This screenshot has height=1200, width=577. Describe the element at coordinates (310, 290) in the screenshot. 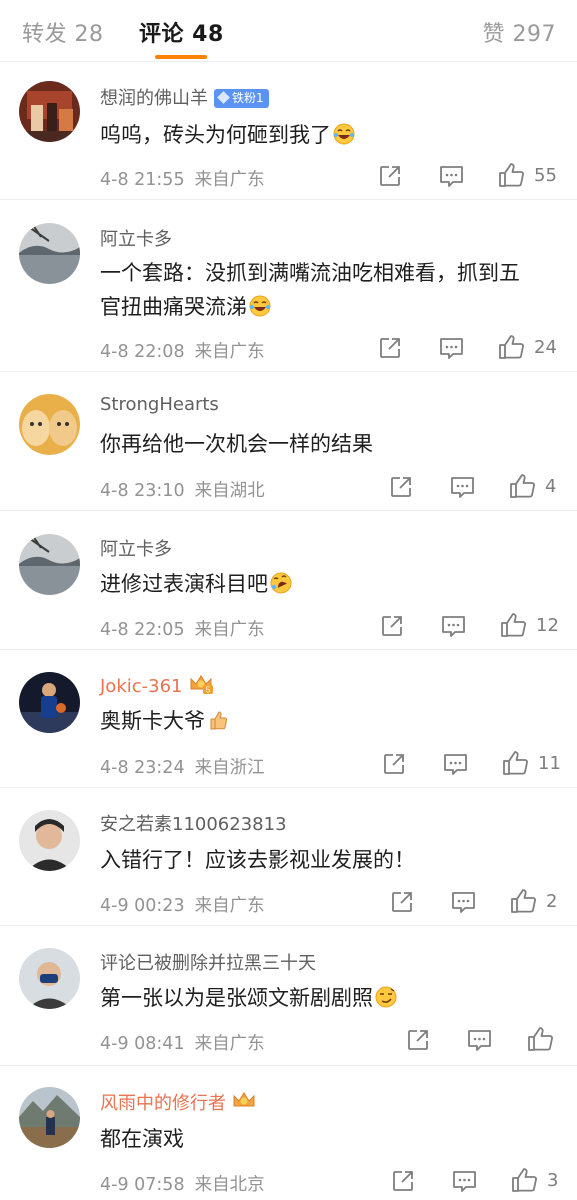

I see `comment-text: 一个套路：没抓到满嘴流油吃相难看，抓到五官扭曲痛哭流涕` at that location.